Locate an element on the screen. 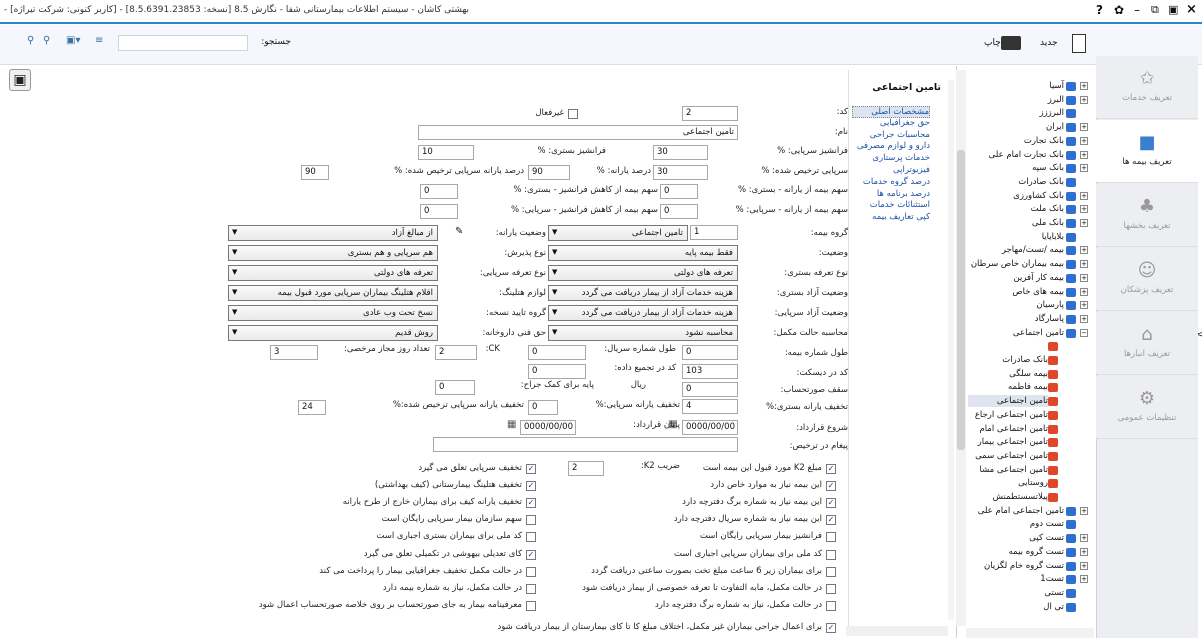 The width and height of the screenshot is (1202, 638). select-pharm_fee: روش قدیم is located at coordinates (333, 333).